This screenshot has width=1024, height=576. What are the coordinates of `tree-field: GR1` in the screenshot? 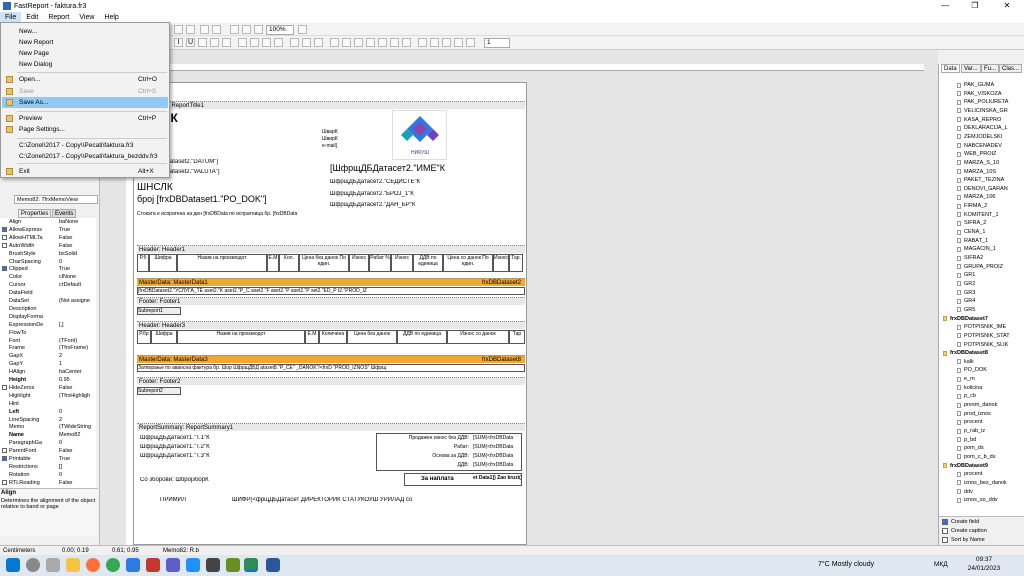 It's located at (966, 275).